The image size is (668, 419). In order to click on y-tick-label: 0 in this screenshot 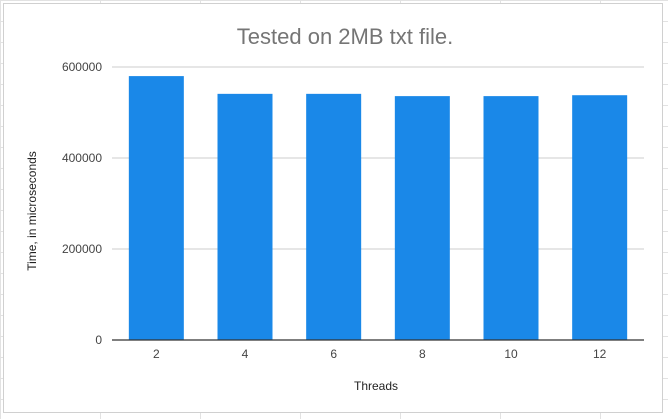, I will do `click(98, 340)`.